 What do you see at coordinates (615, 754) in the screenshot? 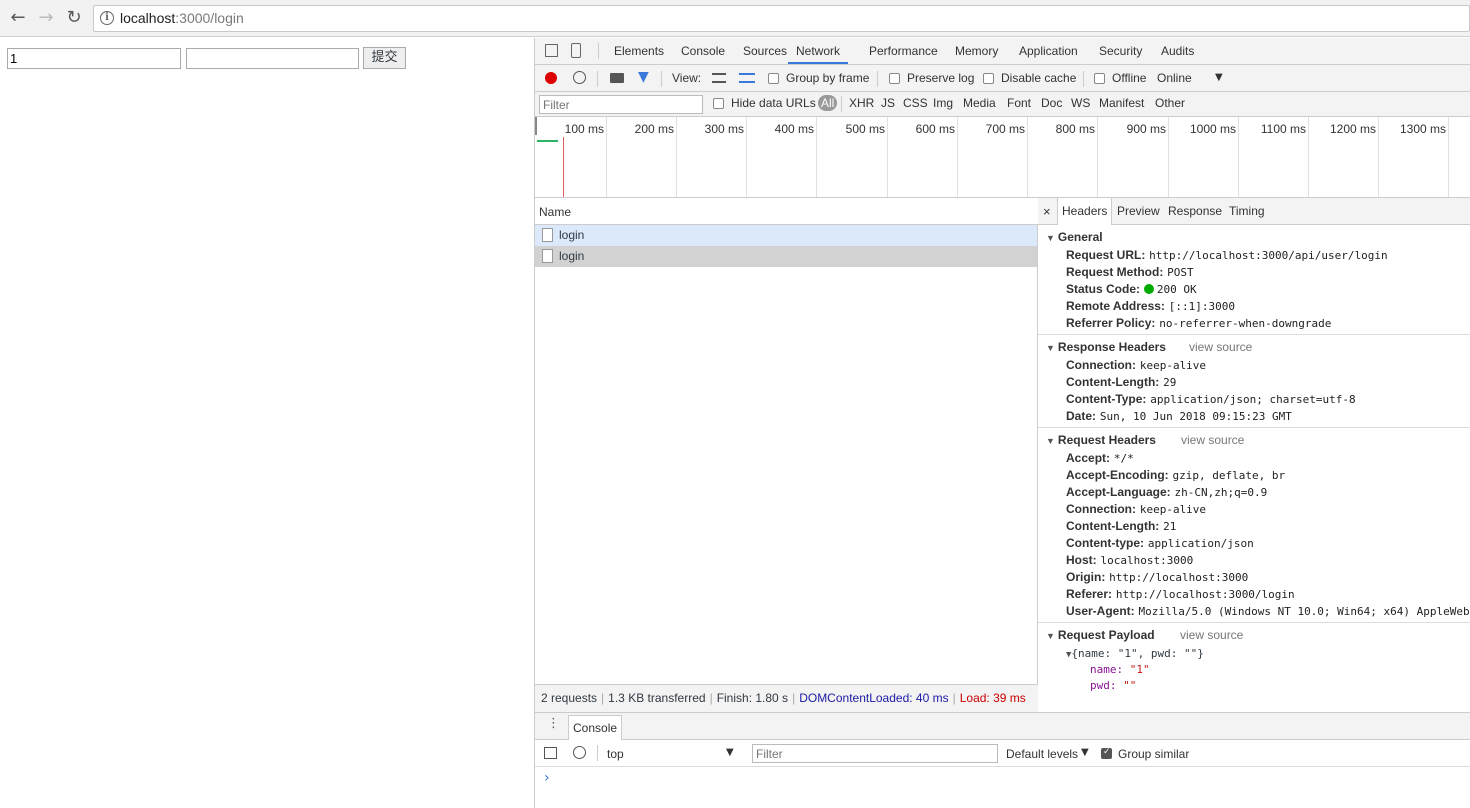
I see `context-select: top` at bounding box center [615, 754].